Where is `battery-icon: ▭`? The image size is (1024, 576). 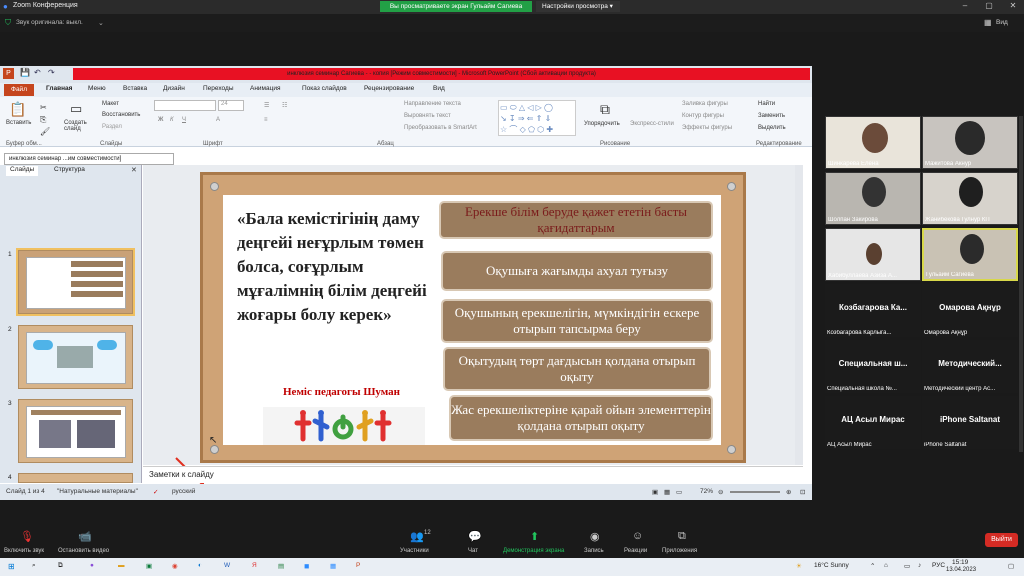
battery-icon: ▭ is located at coordinates (907, 566).